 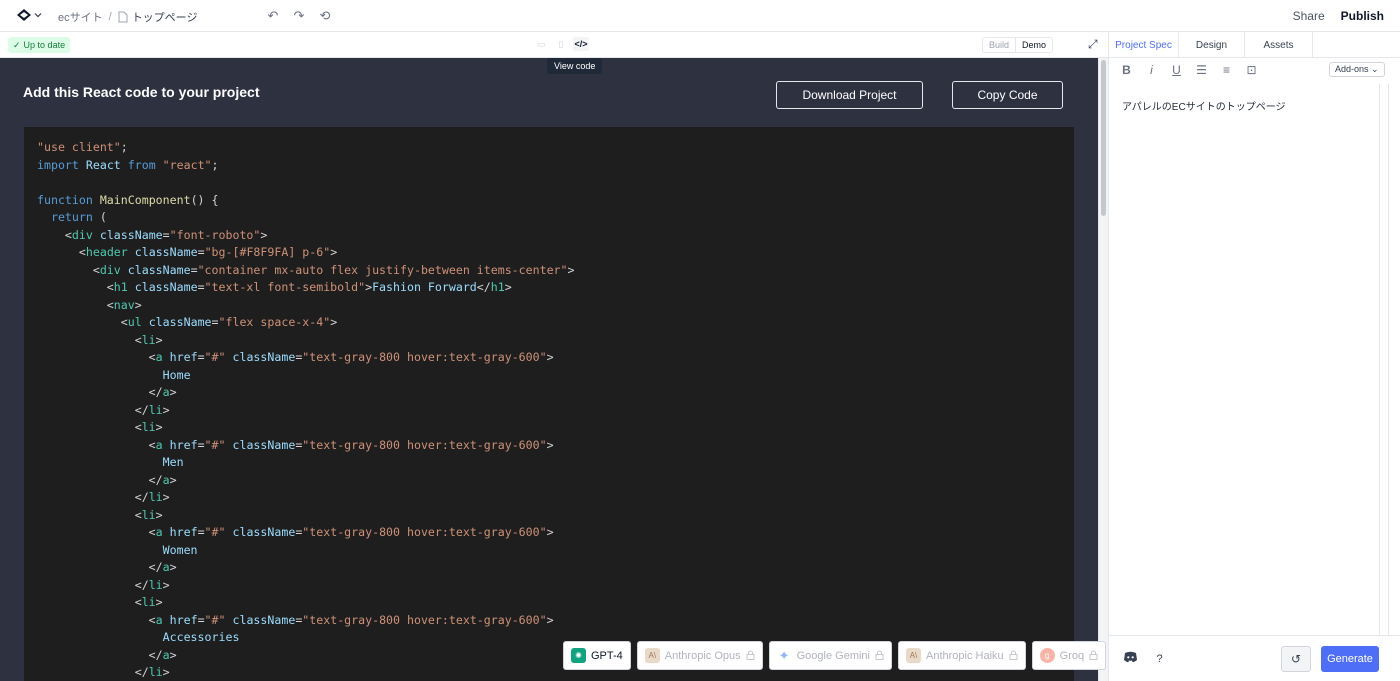 I want to click on spec-tabs: Project Spec Design Assets, so click(x=1254, y=45).